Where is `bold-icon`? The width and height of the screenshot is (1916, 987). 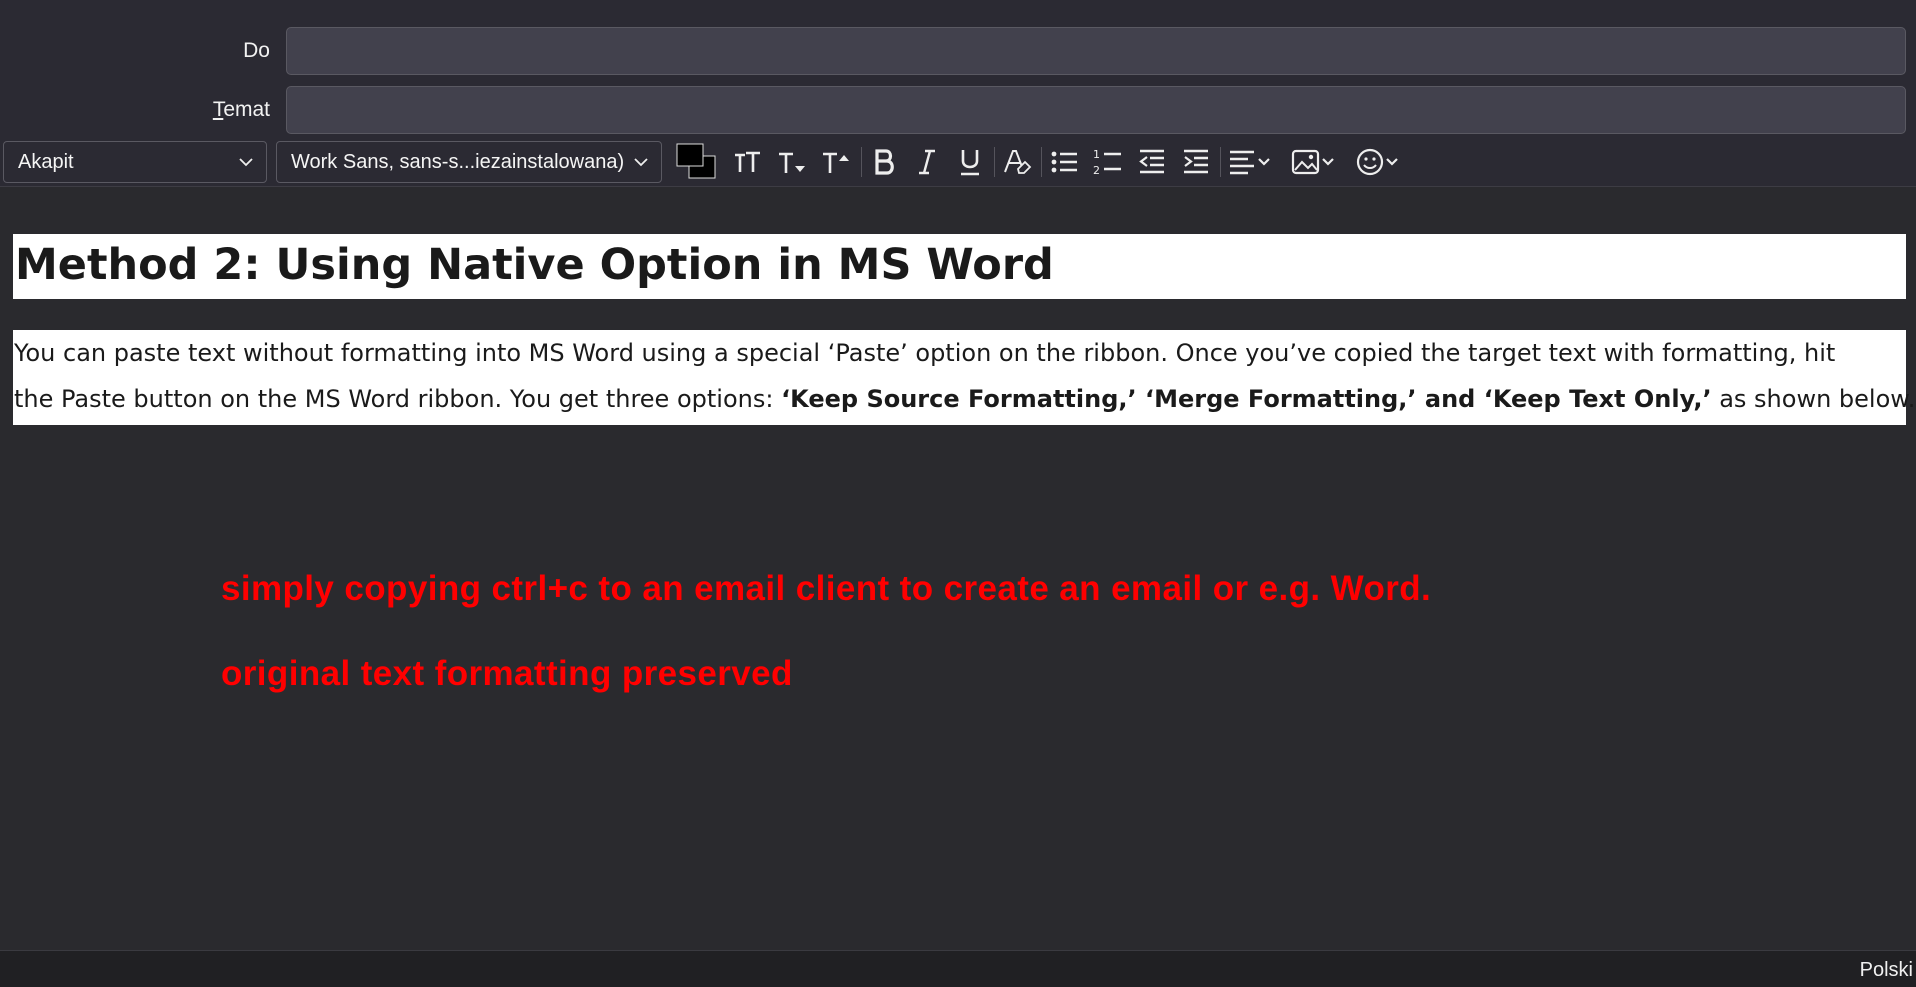 bold-icon is located at coordinates (884, 162).